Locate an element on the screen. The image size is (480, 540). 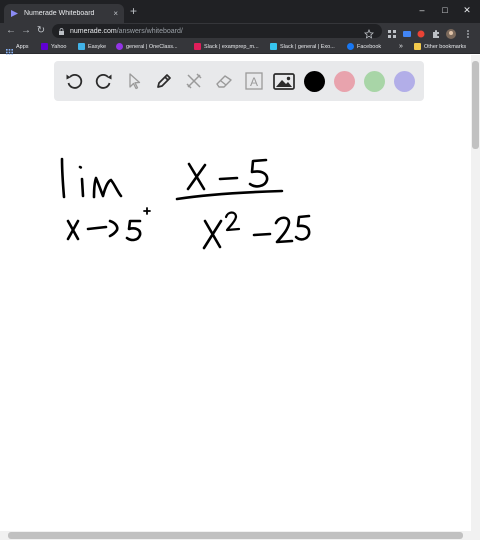
oneclass-icon is located at coordinates (119, 46).